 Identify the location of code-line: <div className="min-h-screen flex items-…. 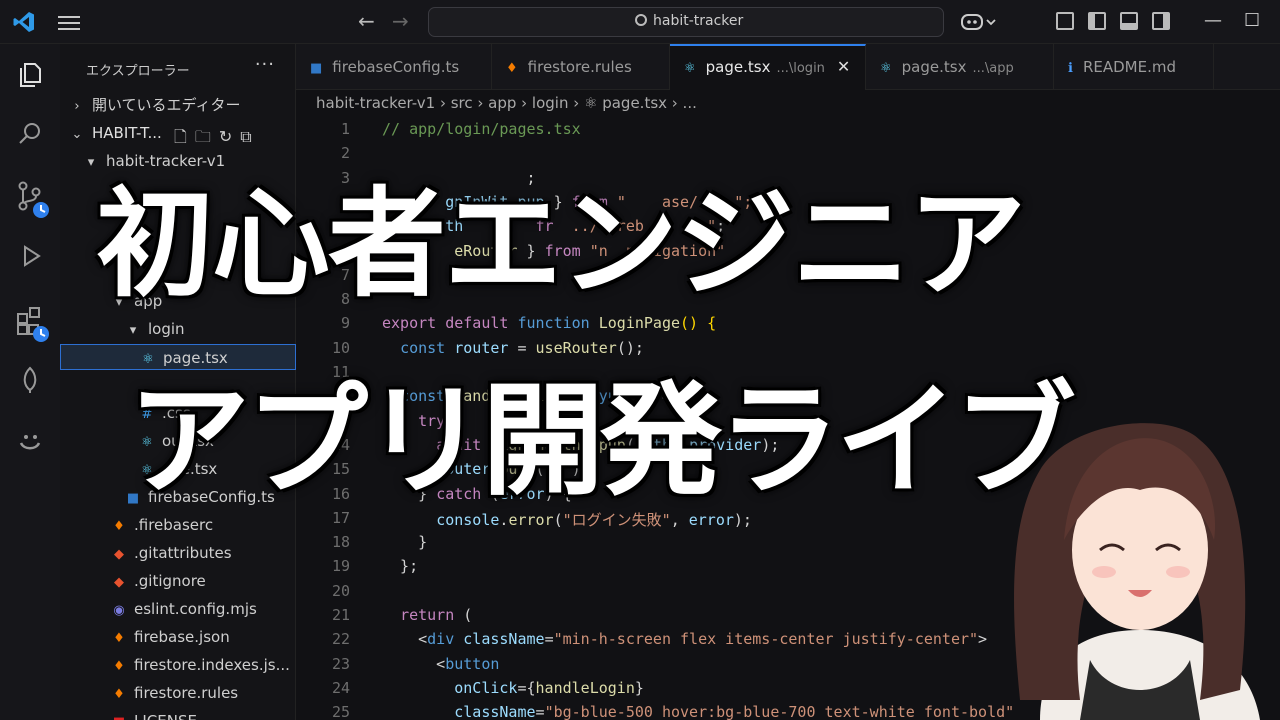
(685, 639).